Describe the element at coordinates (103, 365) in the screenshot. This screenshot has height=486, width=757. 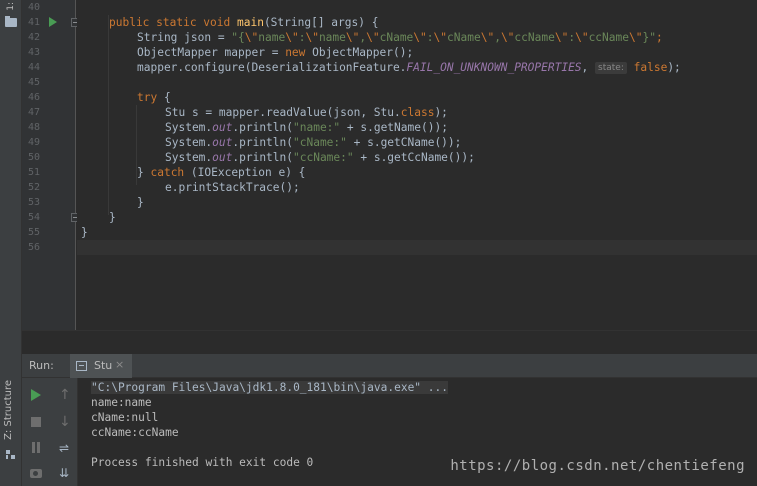
I see `run-tab-label: Stu` at that location.